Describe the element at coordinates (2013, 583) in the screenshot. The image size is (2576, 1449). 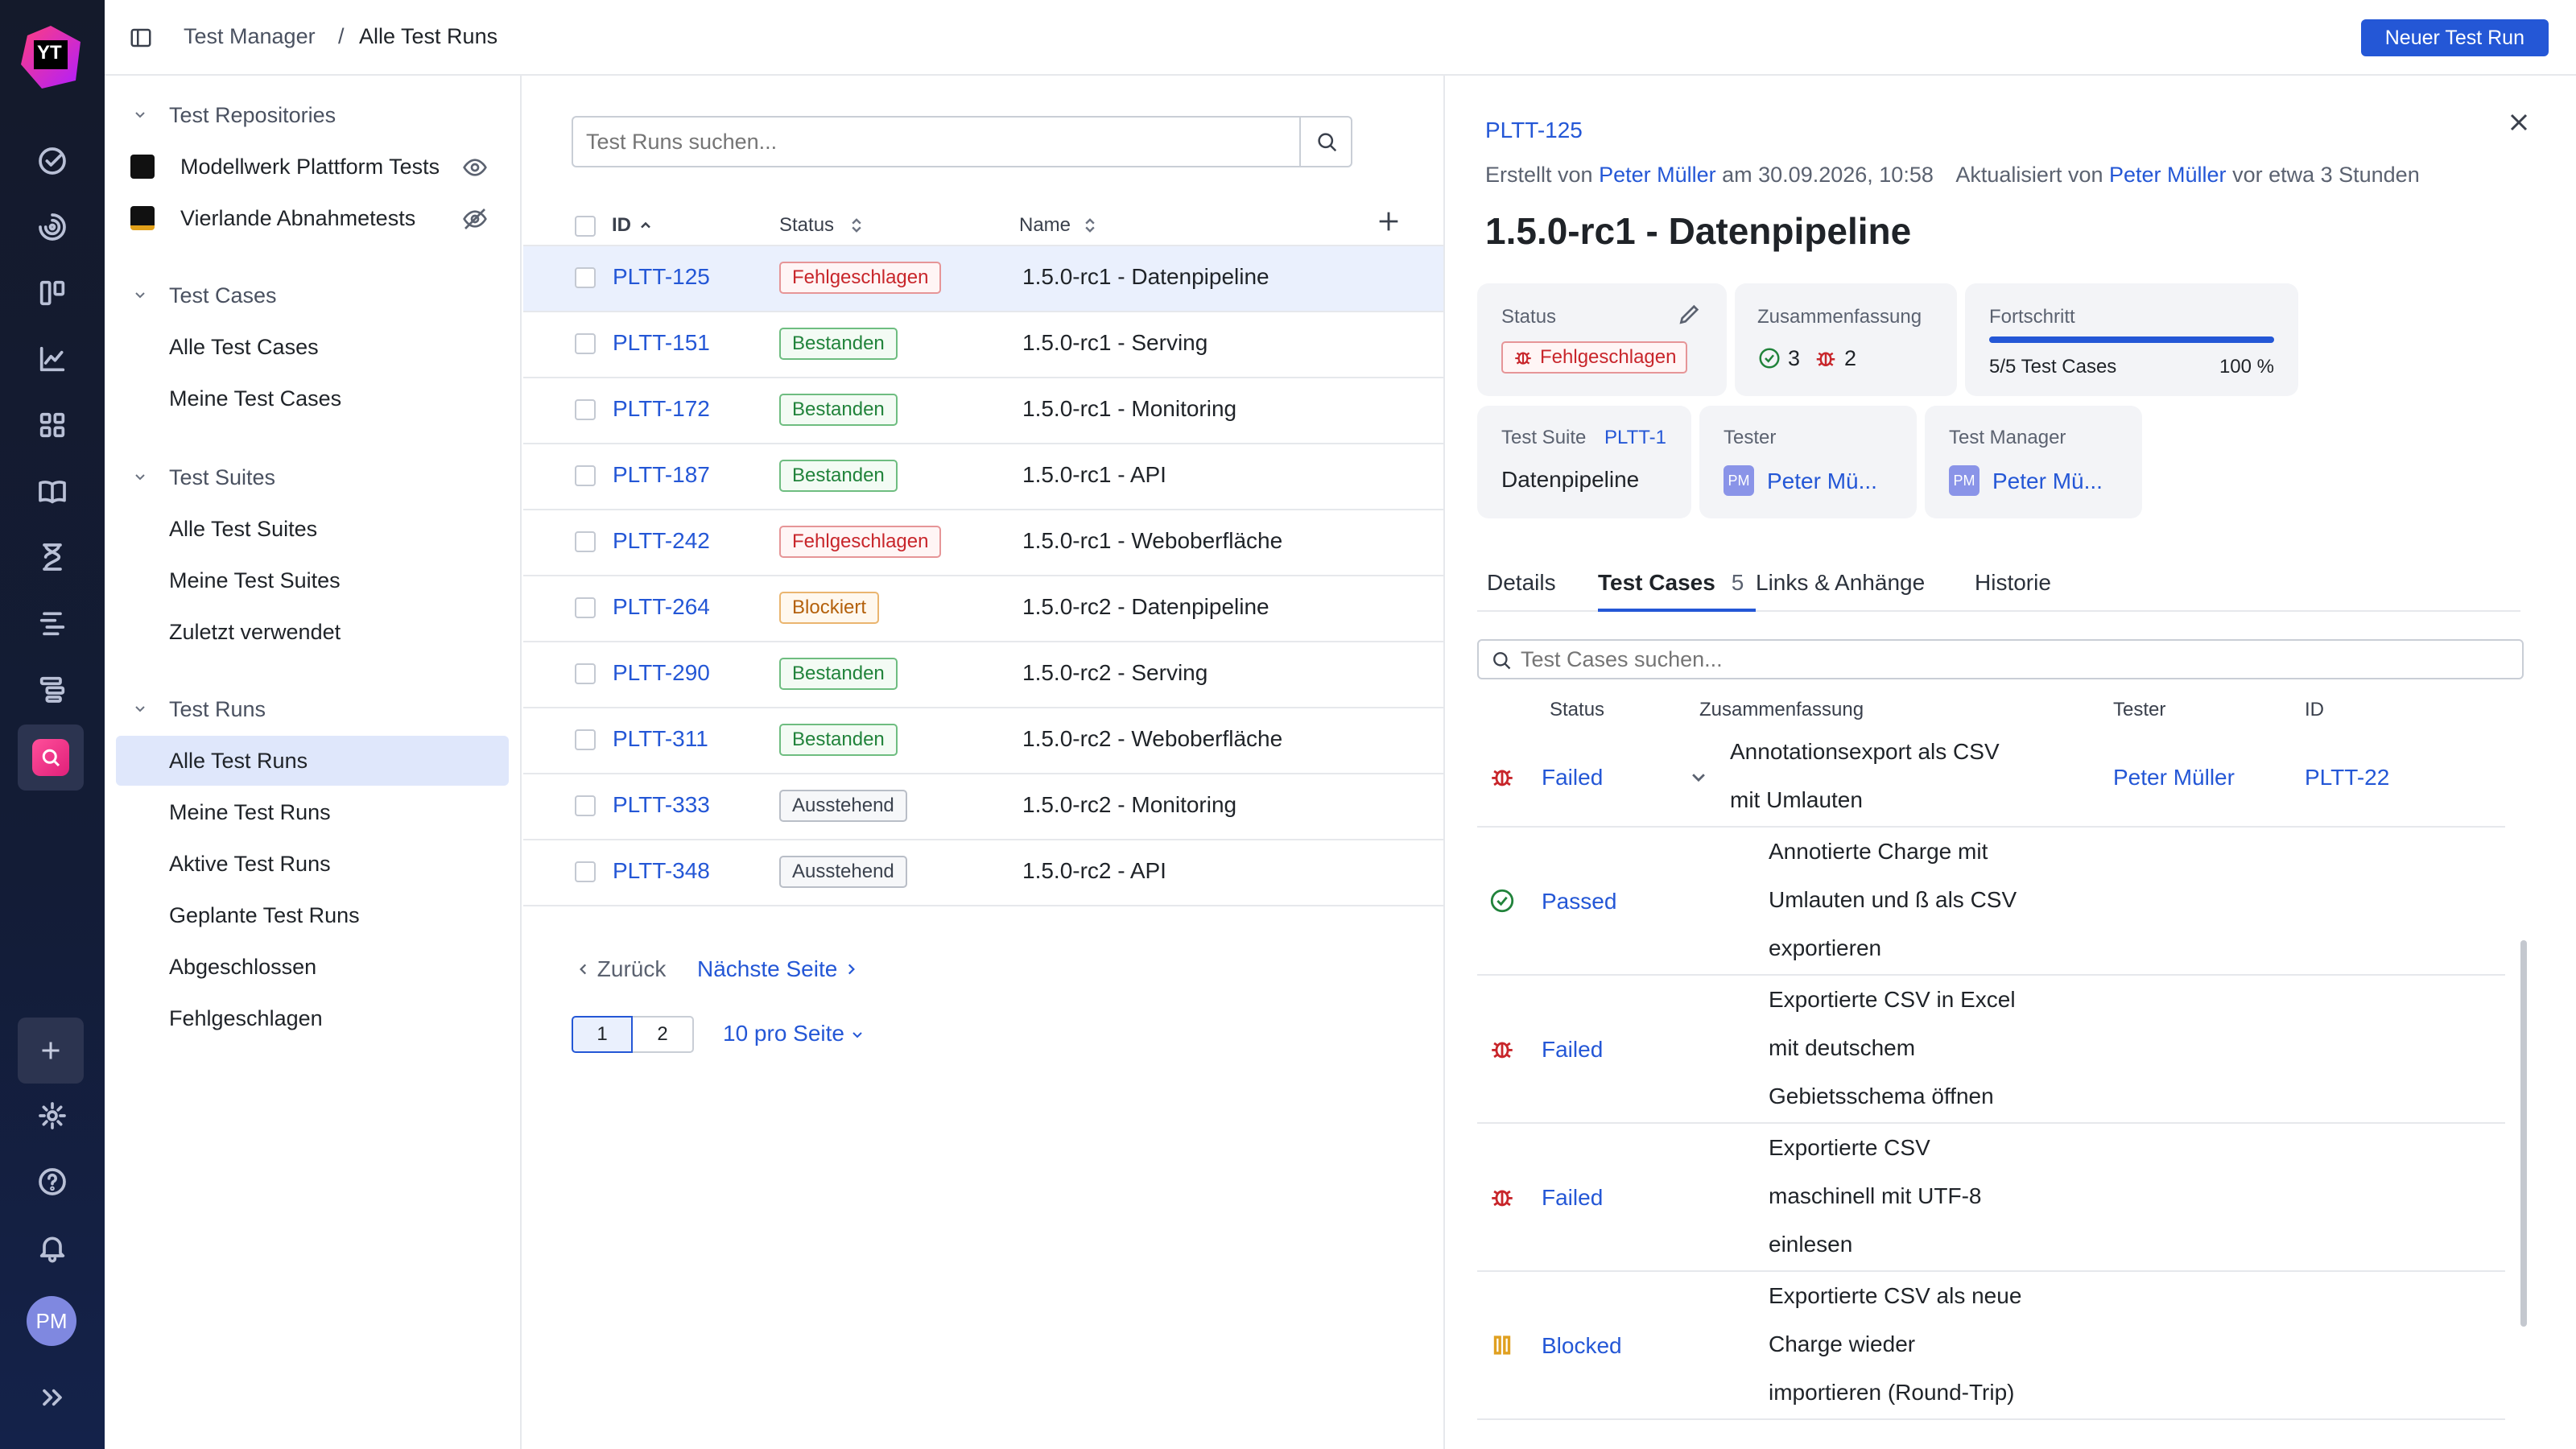
I see `tab-history: Historie` at that location.